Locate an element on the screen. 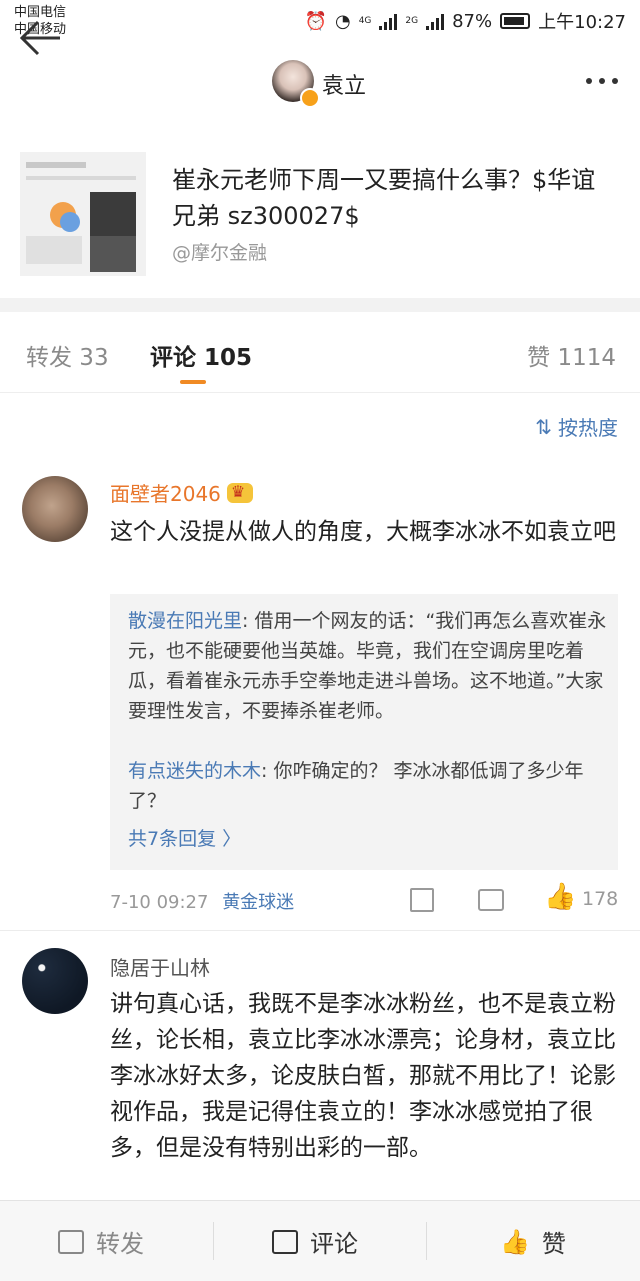 This screenshot has width=640, height=1281. status-icons: ⏰ ◔ 4G 2G 87% 上午10:27 is located at coordinates (465, 21).